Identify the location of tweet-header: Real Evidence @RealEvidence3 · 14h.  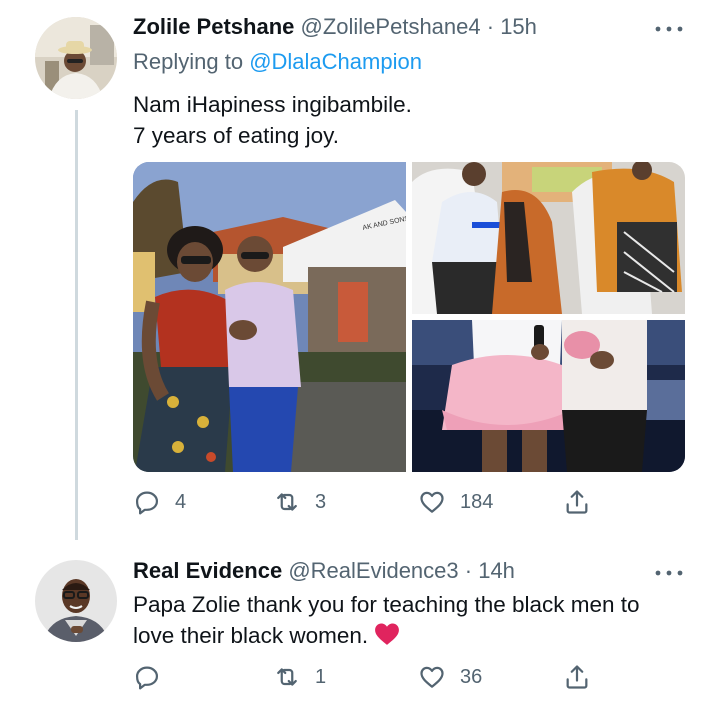
(324, 571).